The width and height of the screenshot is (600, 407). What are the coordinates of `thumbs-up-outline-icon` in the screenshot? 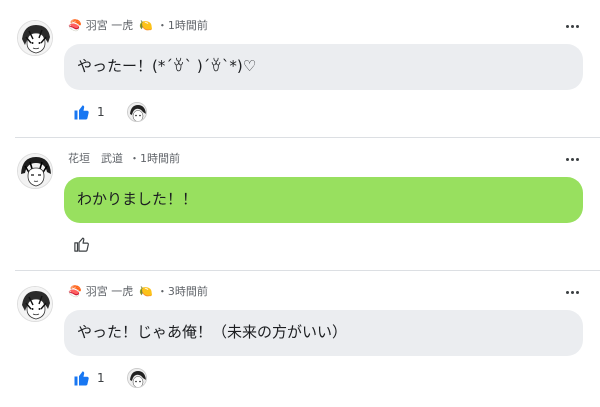 It's located at (81, 244).